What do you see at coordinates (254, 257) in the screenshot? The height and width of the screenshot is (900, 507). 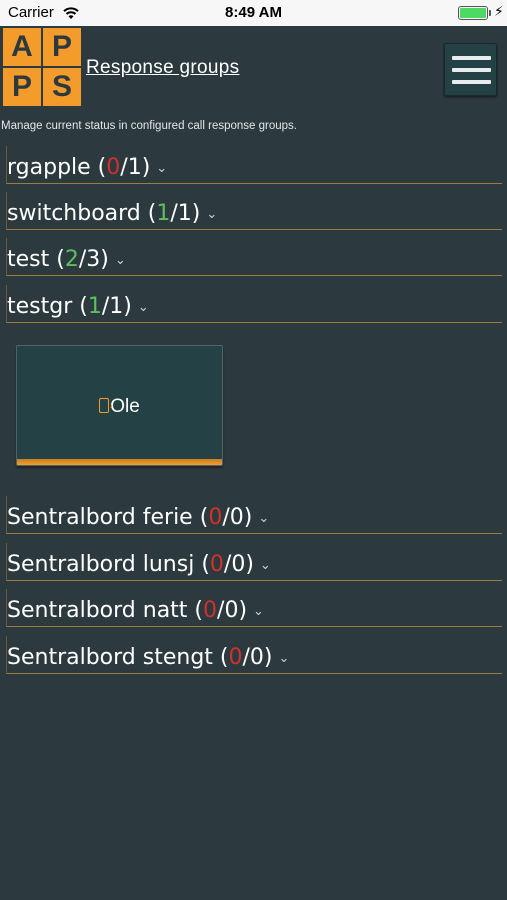 I see `response-group-test: test (2/3) ⌄` at bounding box center [254, 257].